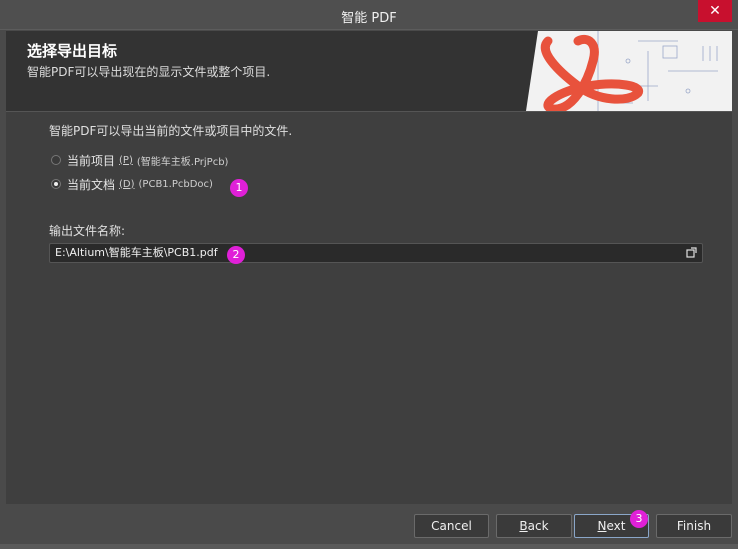  What do you see at coordinates (538, 526) in the screenshot?
I see `back-label-rest: ack` at bounding box center [538, 526].